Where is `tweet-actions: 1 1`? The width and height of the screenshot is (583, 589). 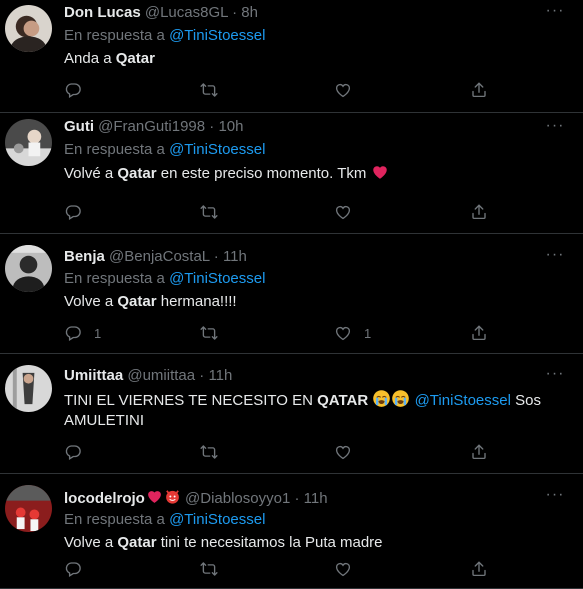
tweet-actions: 1 1 is located at coordinates (284, 333).